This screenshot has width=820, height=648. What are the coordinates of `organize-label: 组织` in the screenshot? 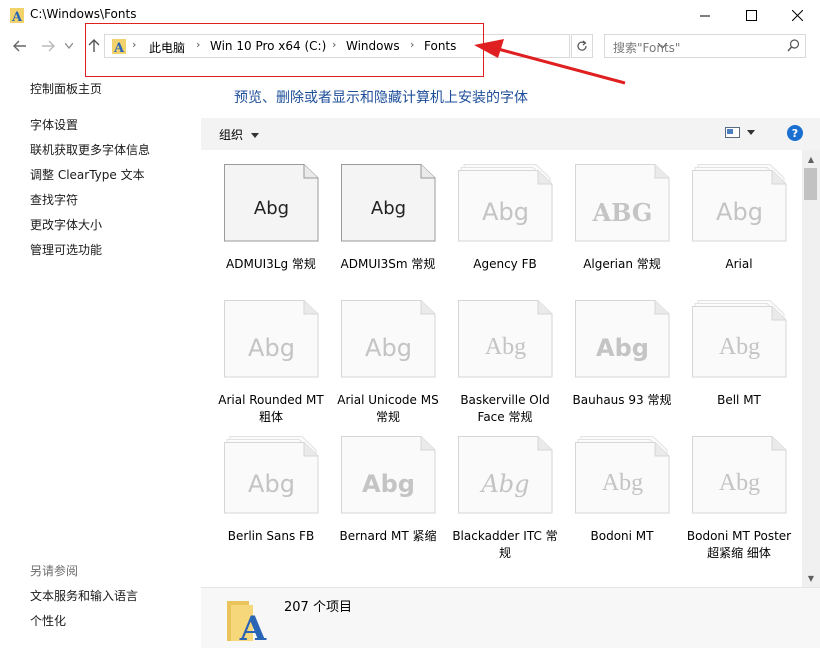 It's located at (231, 135).